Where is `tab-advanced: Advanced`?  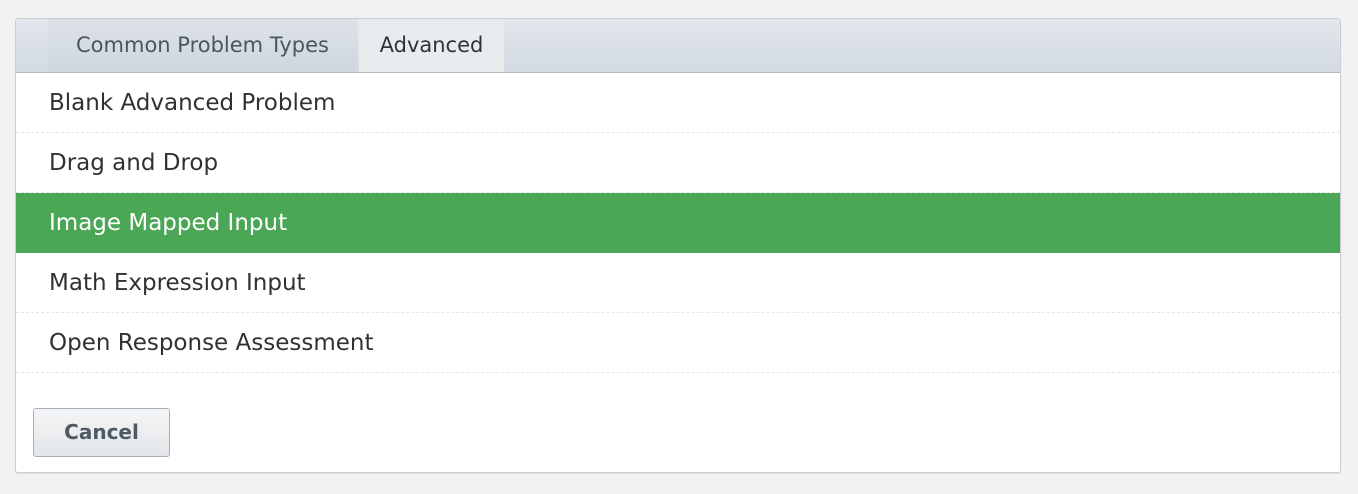 tab-advanced: Advanced is located at coordinates (431, 45).